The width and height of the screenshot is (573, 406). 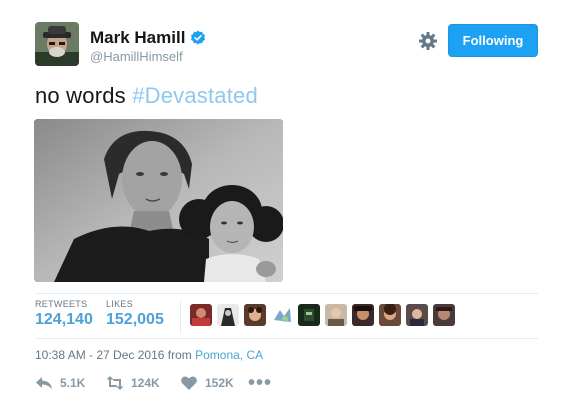 I want to click on retweets-value: 124,140, so click(x=64, y=319).